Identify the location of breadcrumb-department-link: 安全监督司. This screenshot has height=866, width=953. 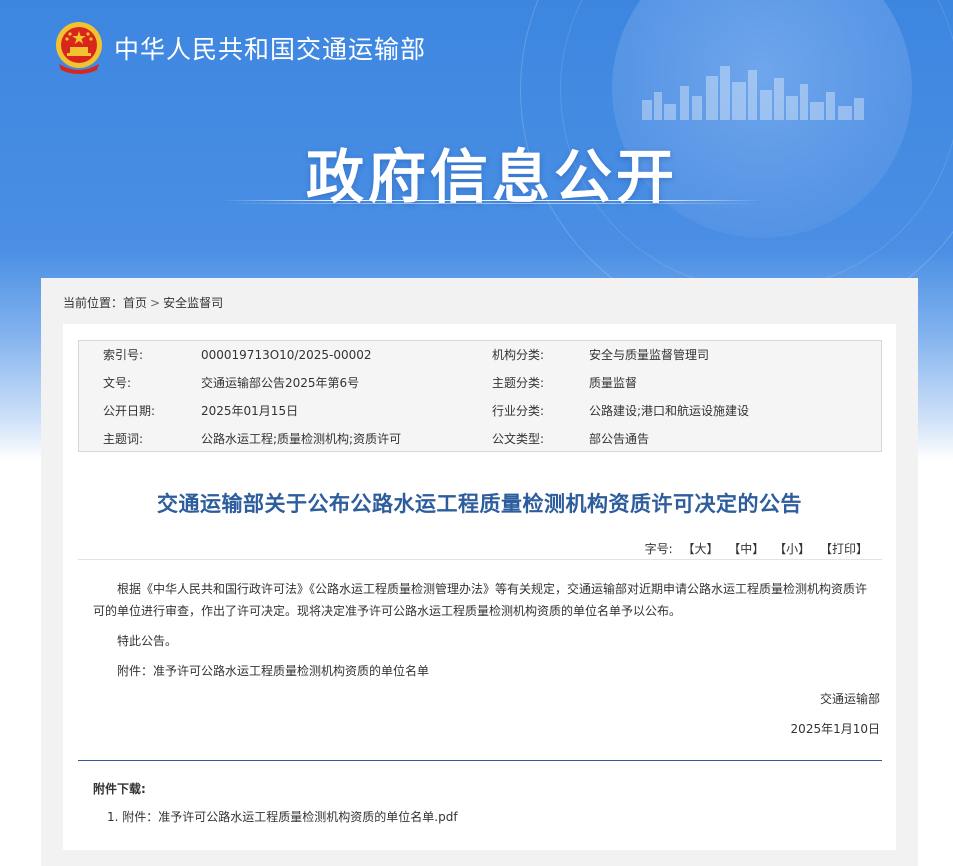
(193, 303).